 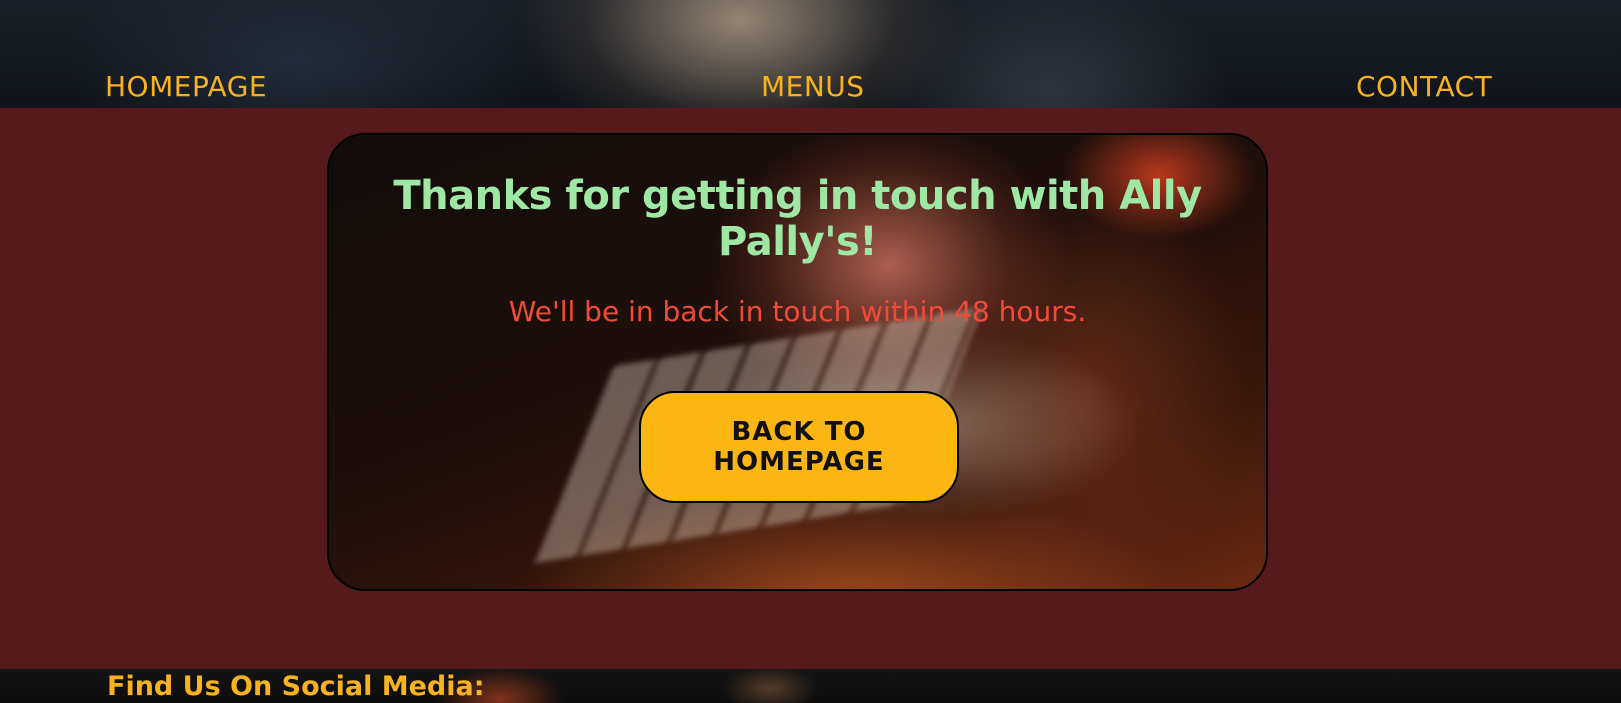 I want to click on site-footer: Find Us On Social Media:, so click(x=810, y=686).